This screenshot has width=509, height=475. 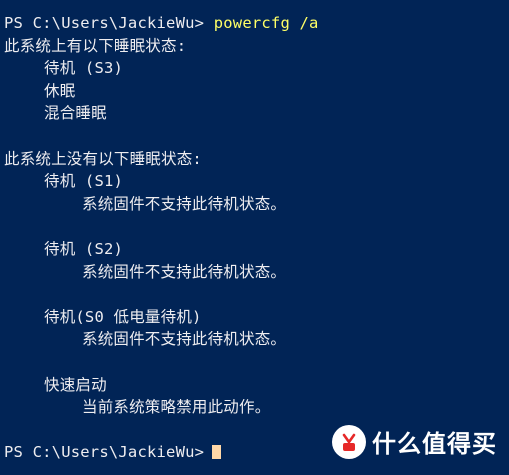 What do you see at coordinates (434, 444) in the screenshot?
I see `watermark-text: 什么值得买` at bounding box center [434, 444].